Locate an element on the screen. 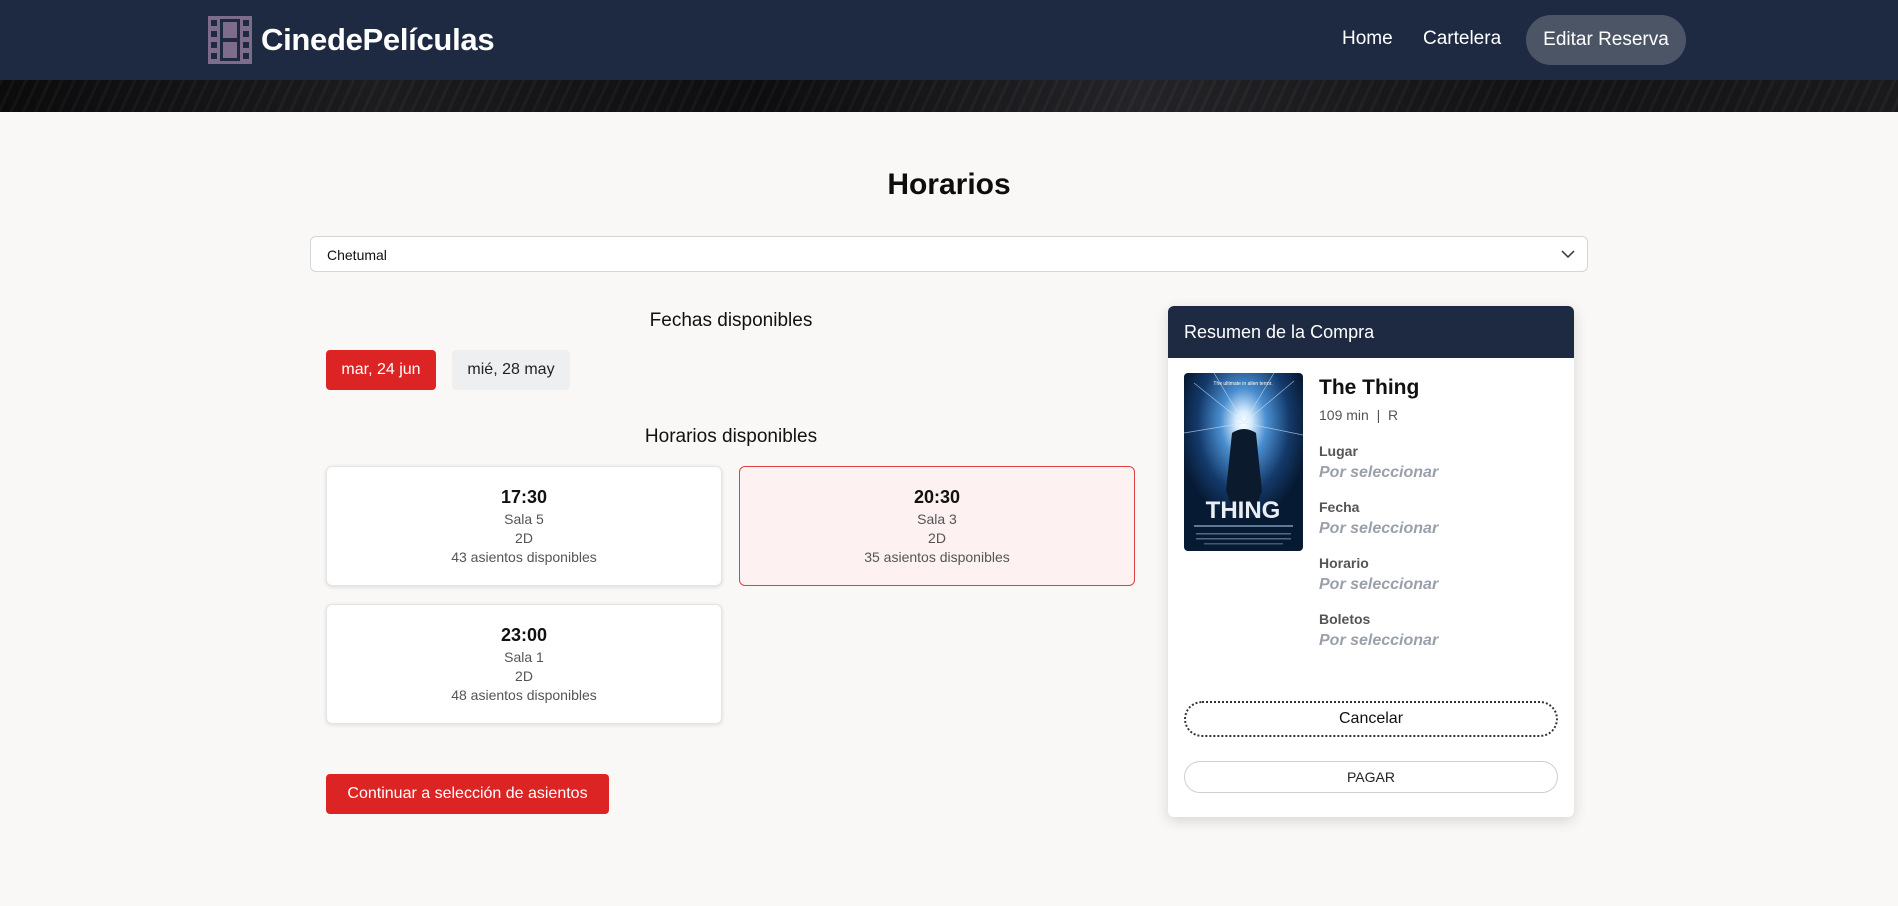 The width and height of the screenshot is (1898, 906). showtime-room: Sala 1 is located at coordinates (524, 657).